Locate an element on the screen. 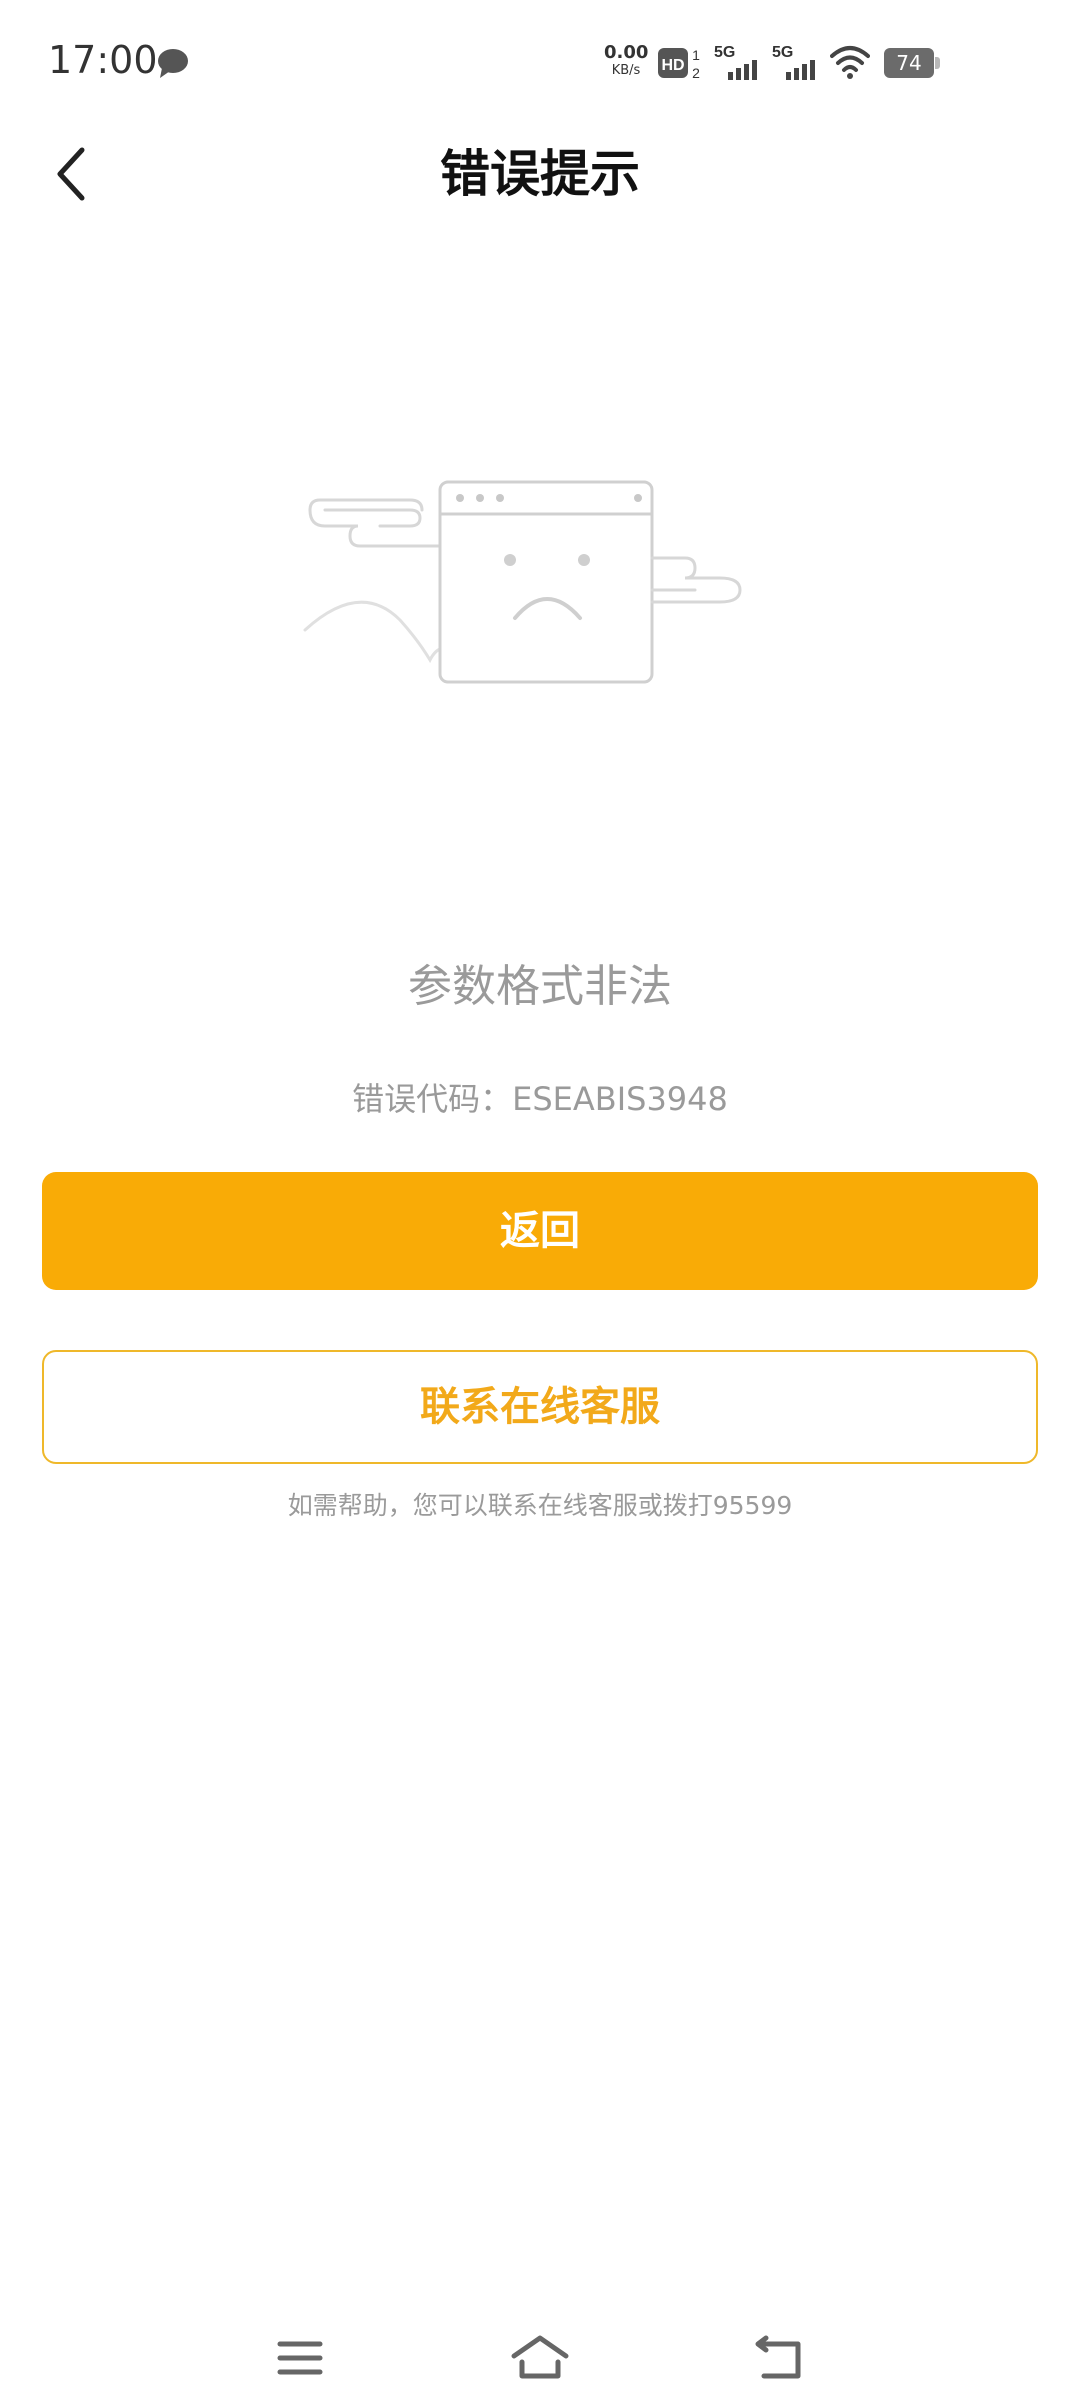  error-illustration is located at coordinates (522, 582).